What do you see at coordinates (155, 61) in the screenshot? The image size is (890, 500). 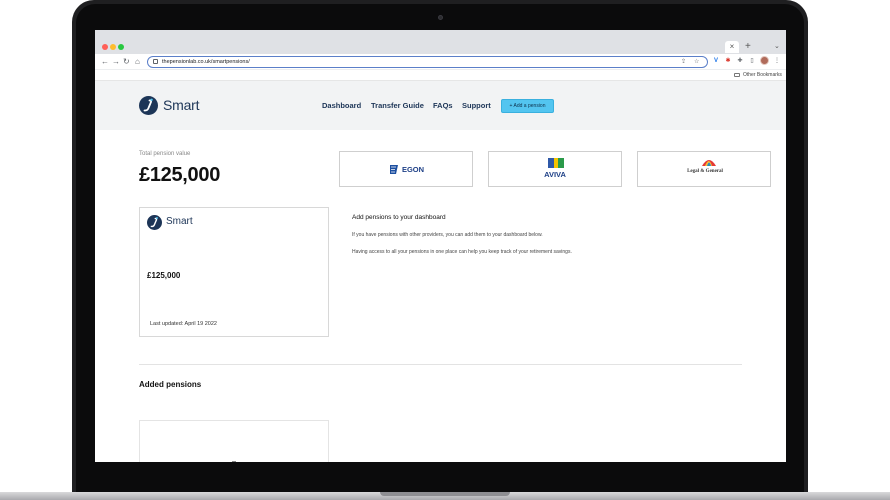 I see `lock-icon` at bounding box center [155, 61].